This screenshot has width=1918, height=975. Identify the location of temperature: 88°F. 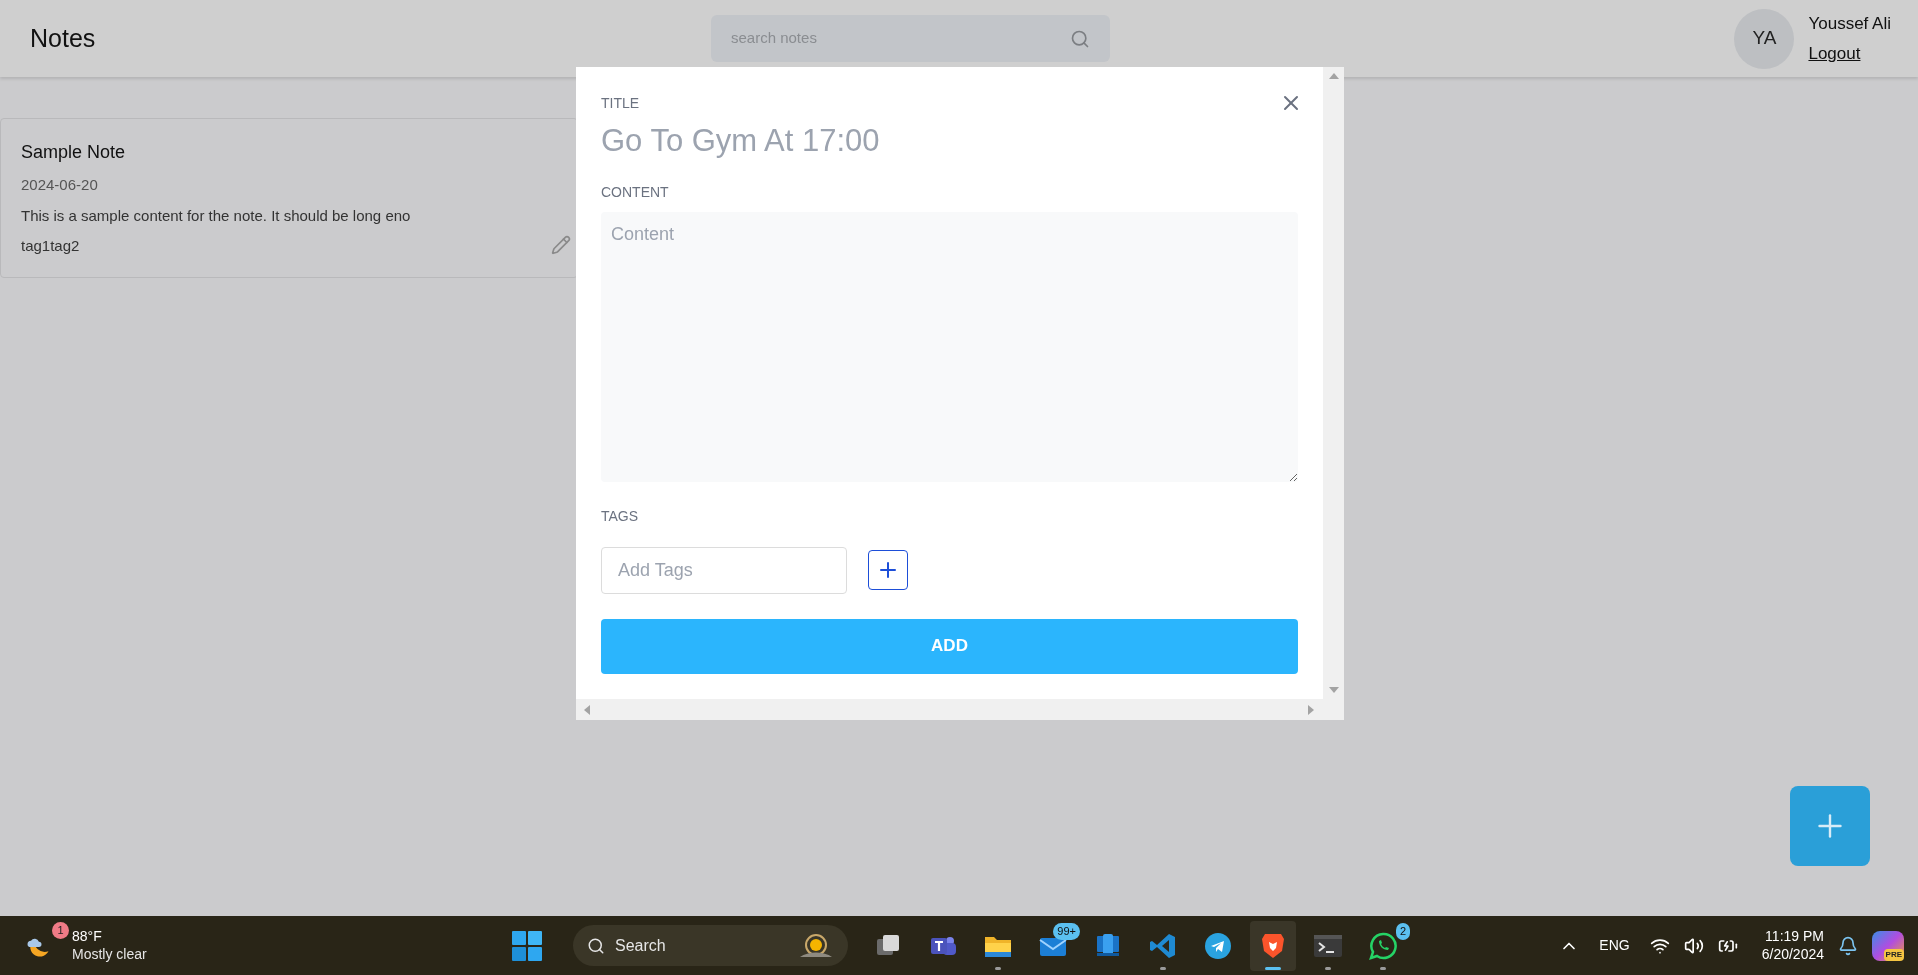
(87, 937).